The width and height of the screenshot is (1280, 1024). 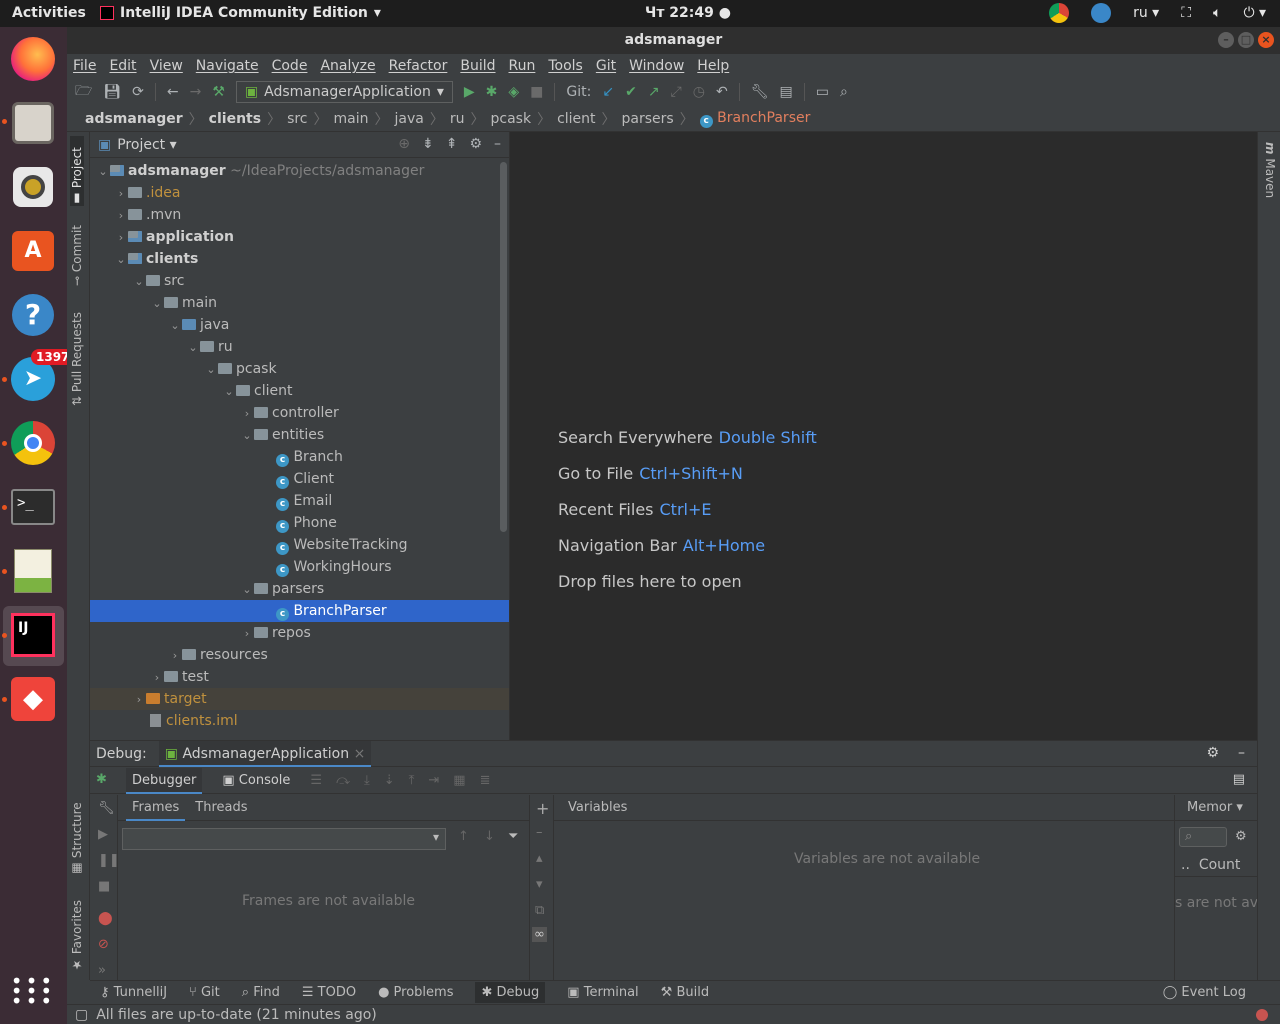 What do you see at coordinates (77, 252) in the screenshot?
I see `tab-commit: ⊸ Commit` at bounding box center [77, 252].